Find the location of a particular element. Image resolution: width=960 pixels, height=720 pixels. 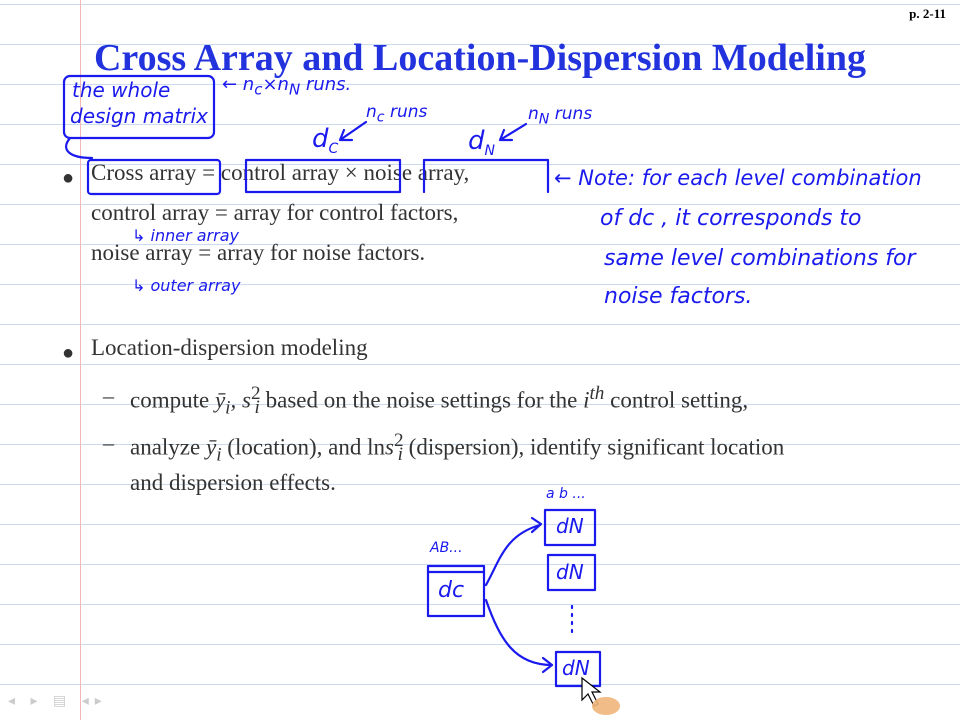

cursor-highlight is located at coordinates (606, 706).